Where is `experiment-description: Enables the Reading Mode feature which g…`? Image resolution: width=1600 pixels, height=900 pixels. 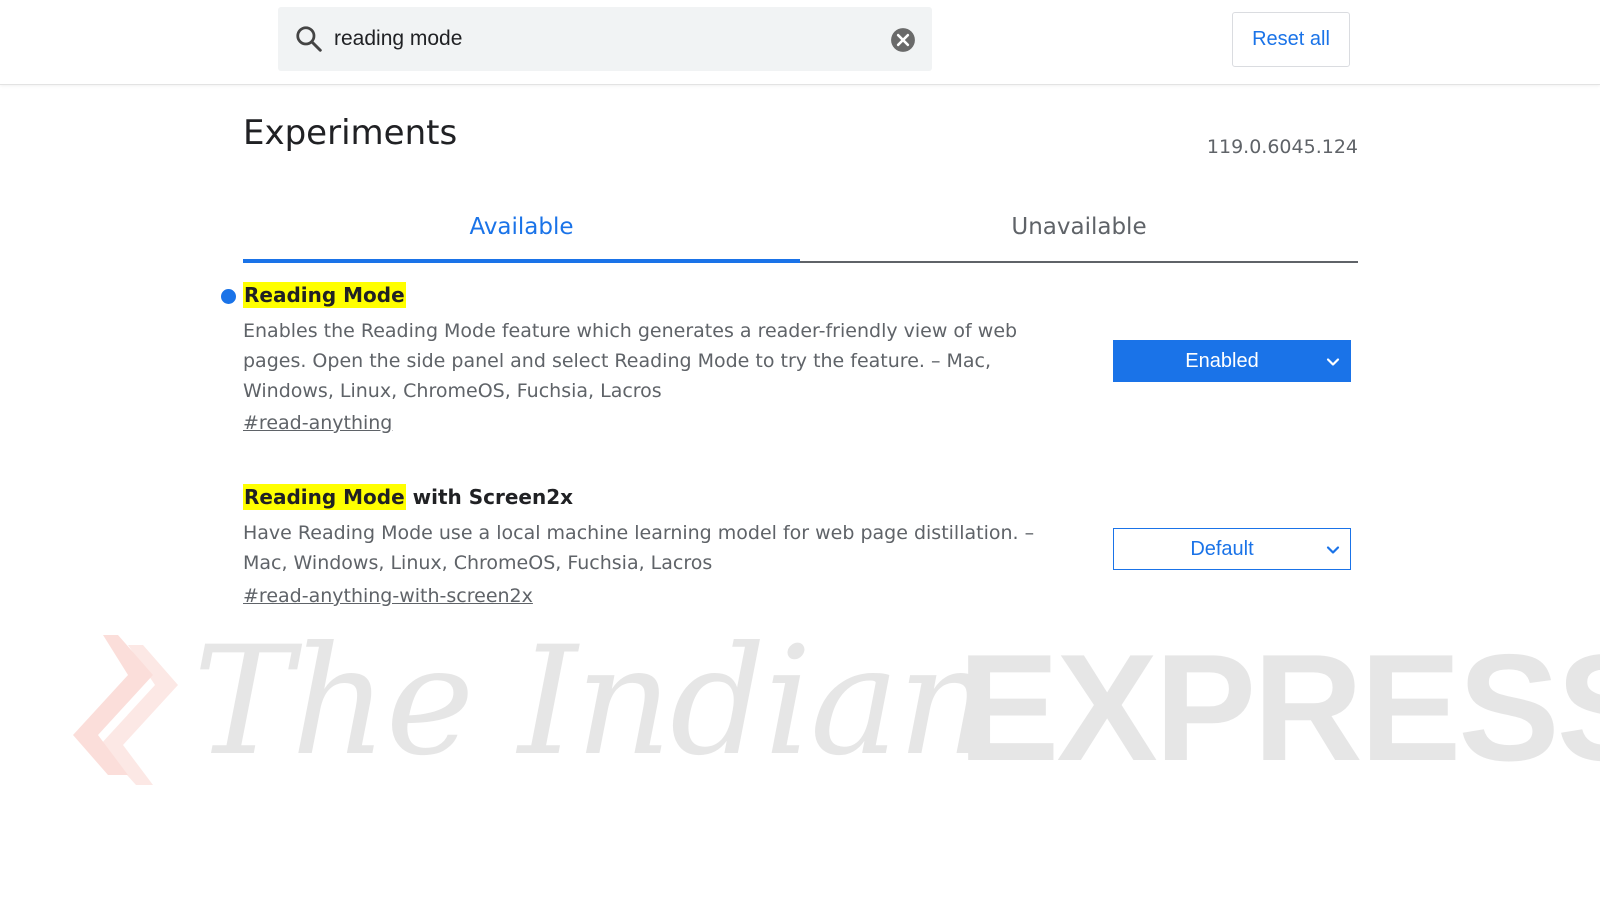 experiment-description: Enables the Reading Mode feature which g… is located at coordinates (630, 361).